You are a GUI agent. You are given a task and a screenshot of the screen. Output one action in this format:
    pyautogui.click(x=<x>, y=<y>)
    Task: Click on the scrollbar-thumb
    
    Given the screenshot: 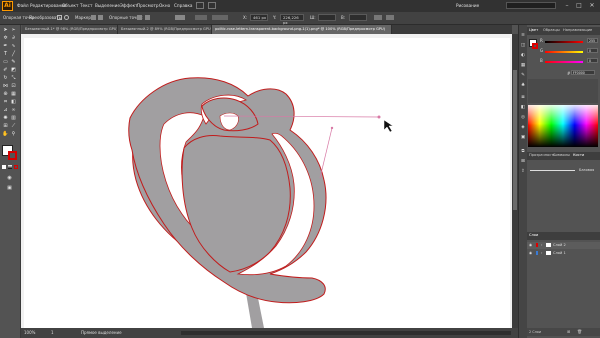 What is the action you would take?
    pyautogui.click(x=515, y=140)
    